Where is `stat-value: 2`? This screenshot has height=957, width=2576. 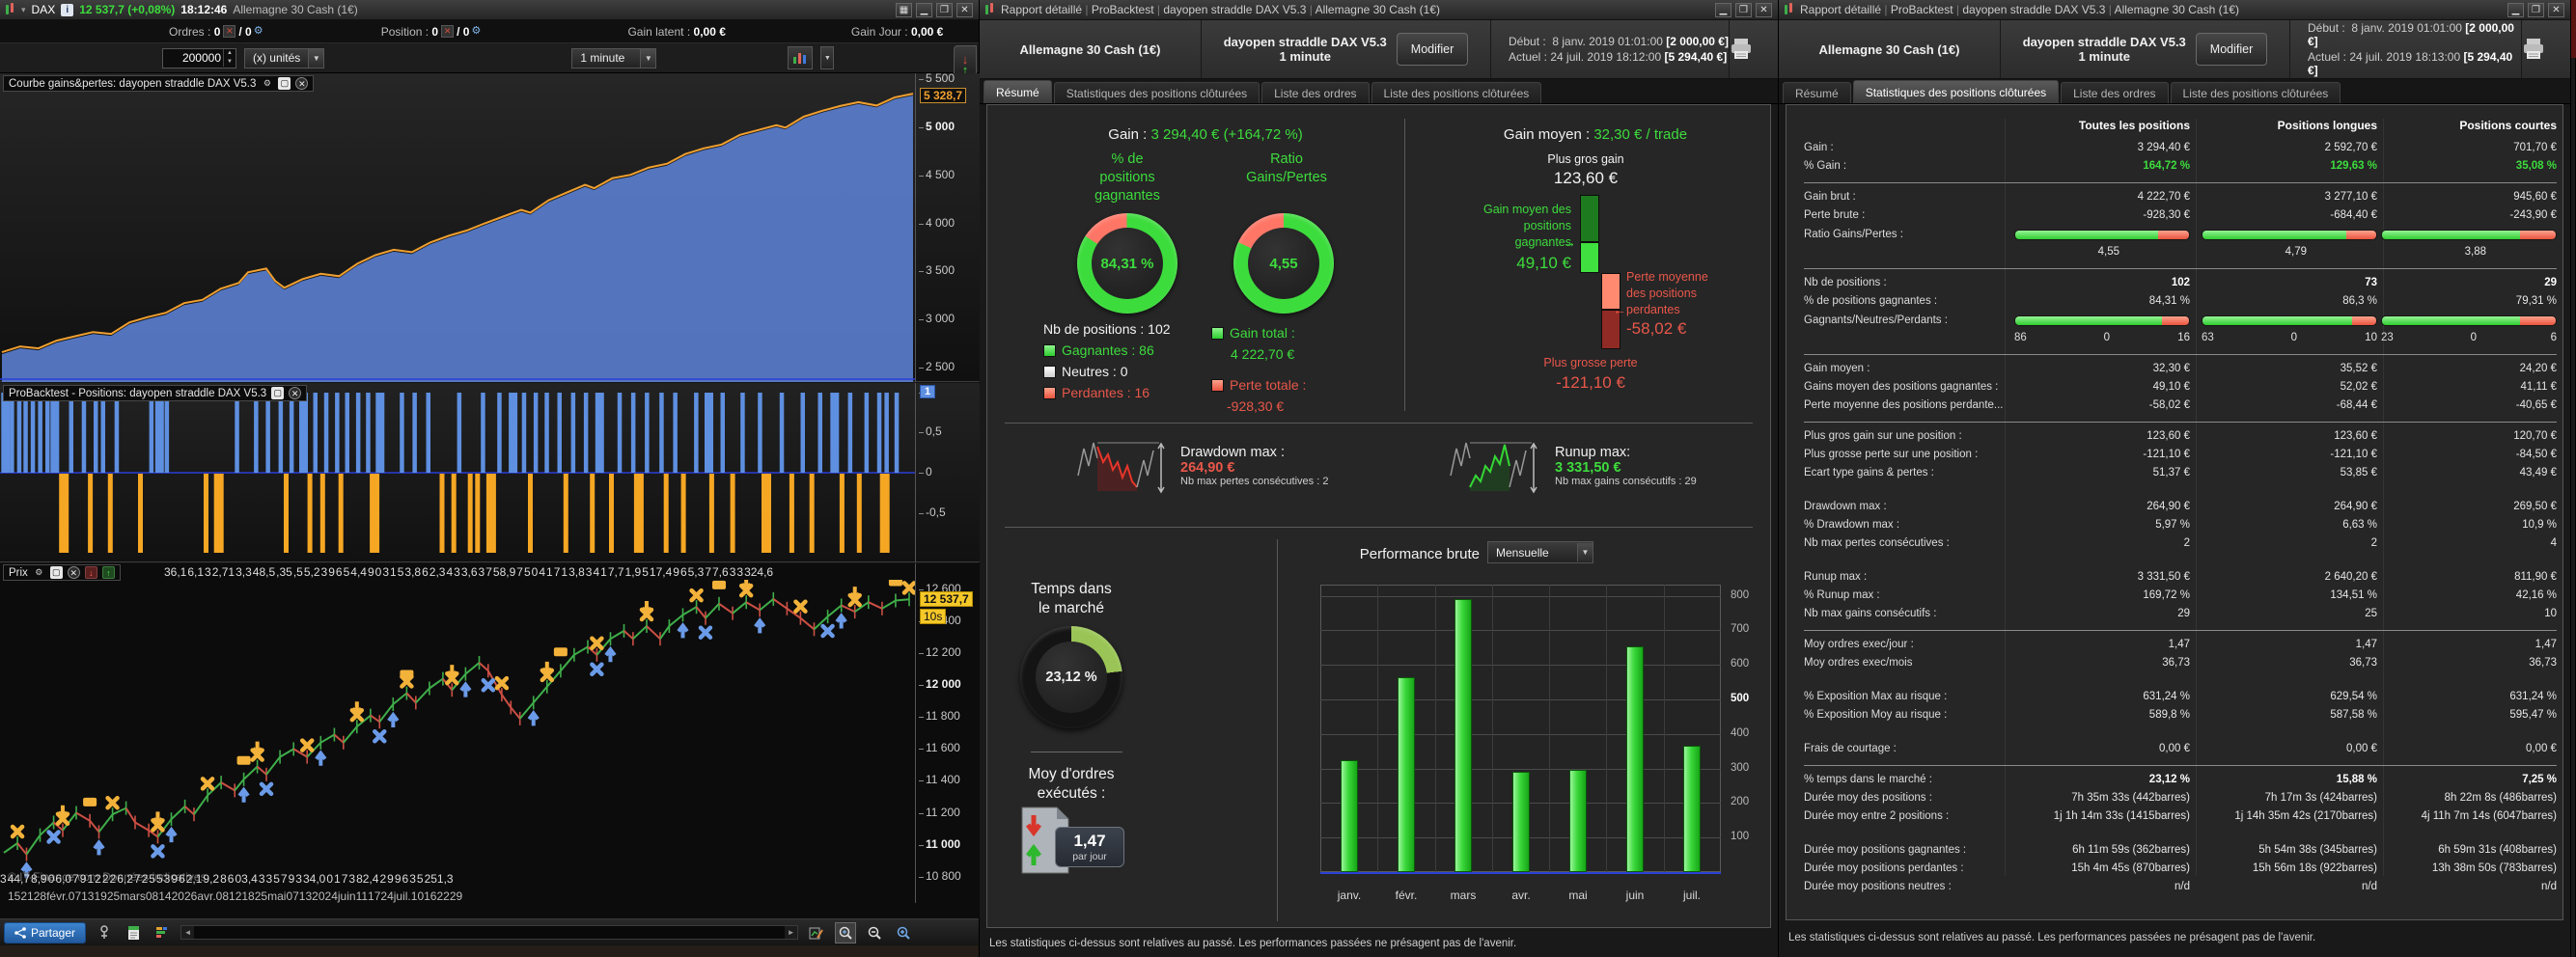
stat-value: 2 is located at coordinates (2186, 543).